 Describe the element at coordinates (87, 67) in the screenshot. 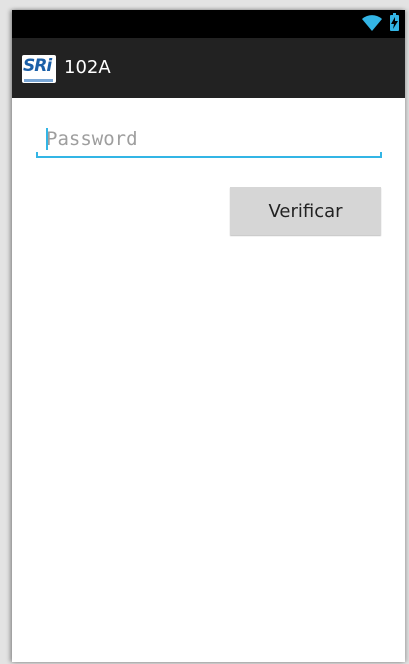

I see `app-title: 102A` at that location.